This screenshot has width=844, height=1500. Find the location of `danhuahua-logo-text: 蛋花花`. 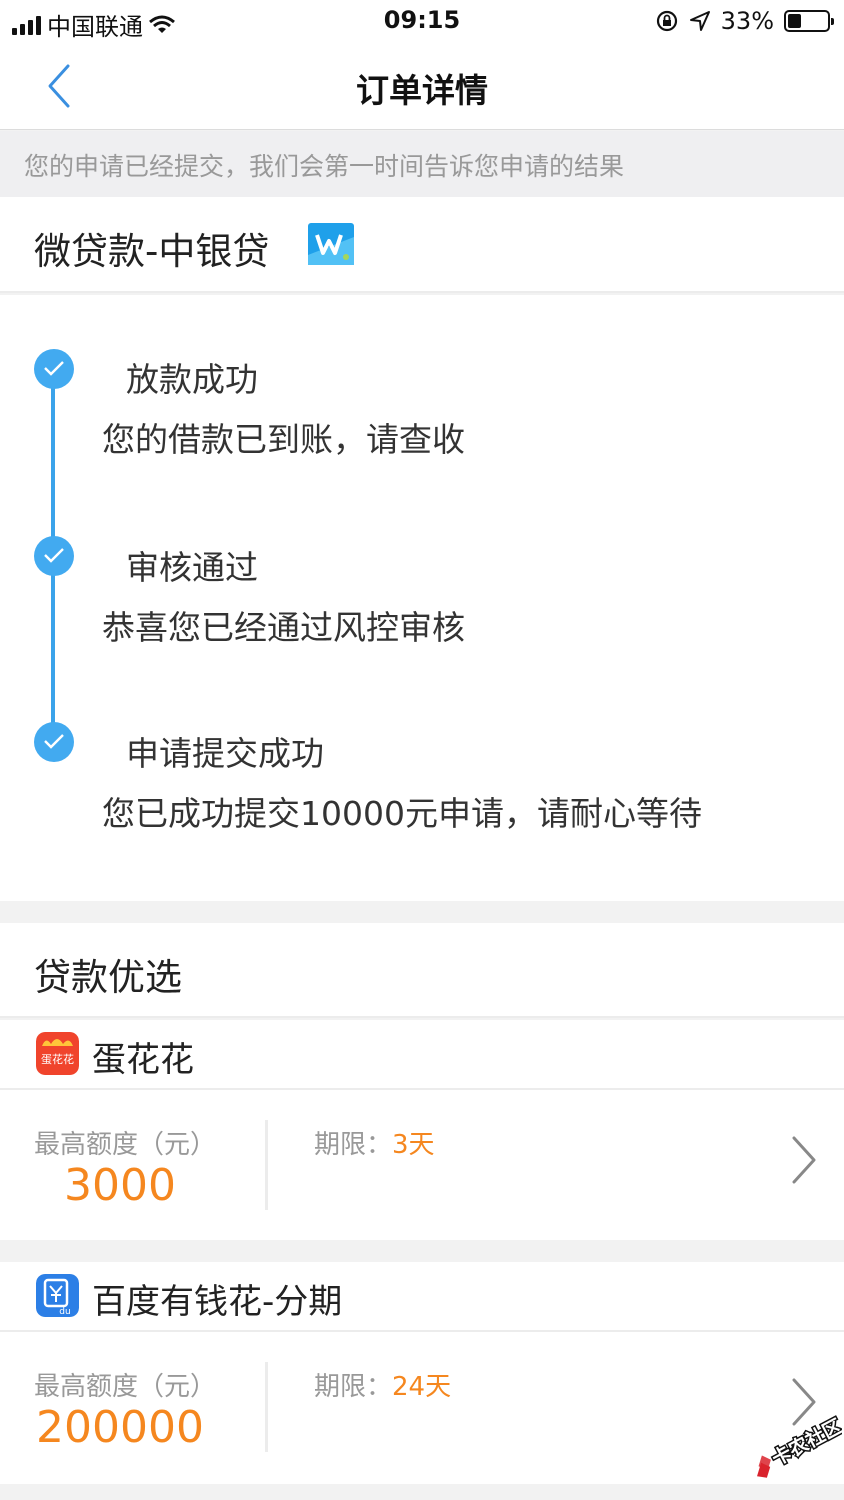

danhuahua-logo-text: 蛋花花 is located at coordinates (57, 1059).